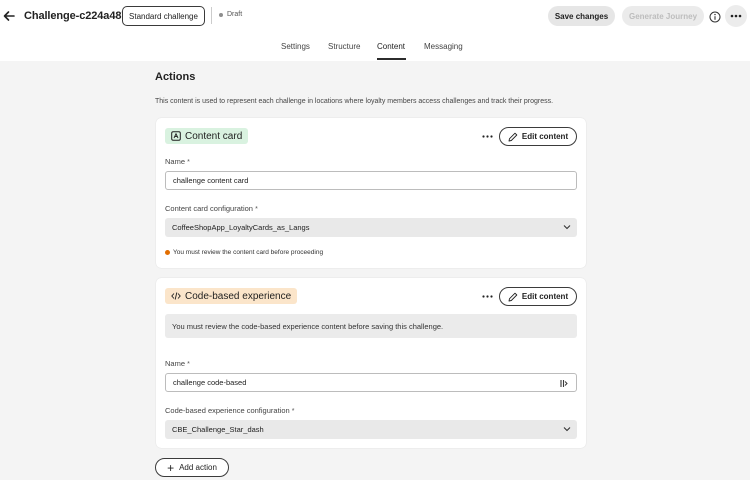 Image resolution: width=750 pixels, height=480 pixels. I want to click on code-based-config-label: Code-based experience configuration *, so click(230, 410).